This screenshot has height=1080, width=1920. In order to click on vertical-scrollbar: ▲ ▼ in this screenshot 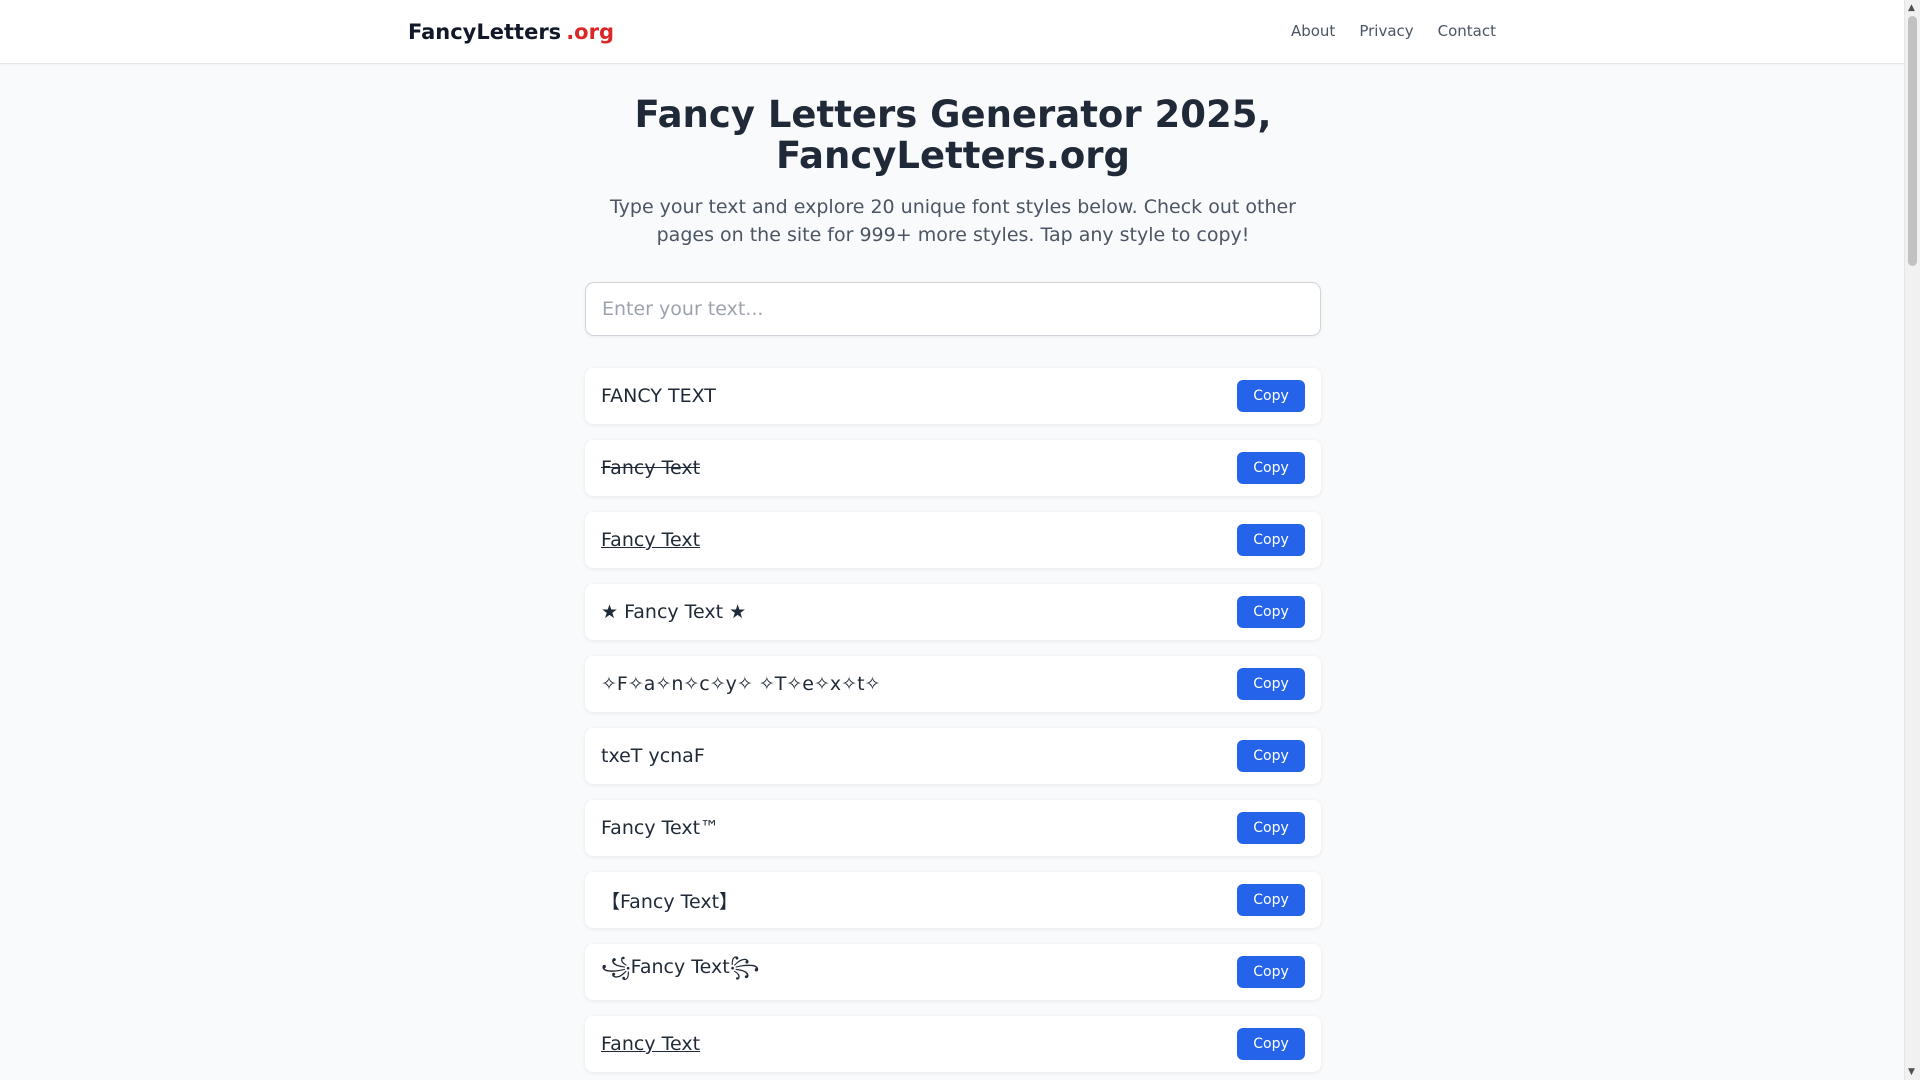, I will do `click(1912, 540)`.